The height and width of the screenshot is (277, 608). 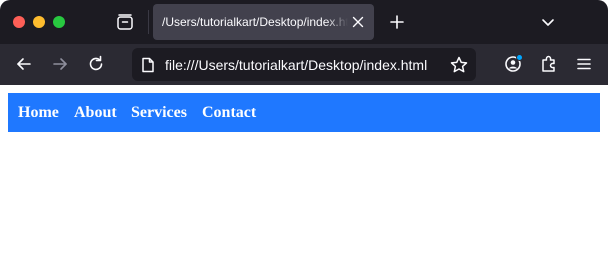 What do you see at coordinates (148, 22) in the screenshot?
I see `tab-divider` at bounding box center [148, 22].